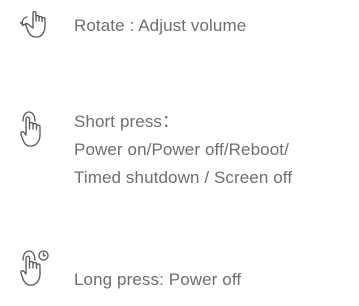  I want to click on rotate-description: Rotate : Adjust volume, so click(160, 26).